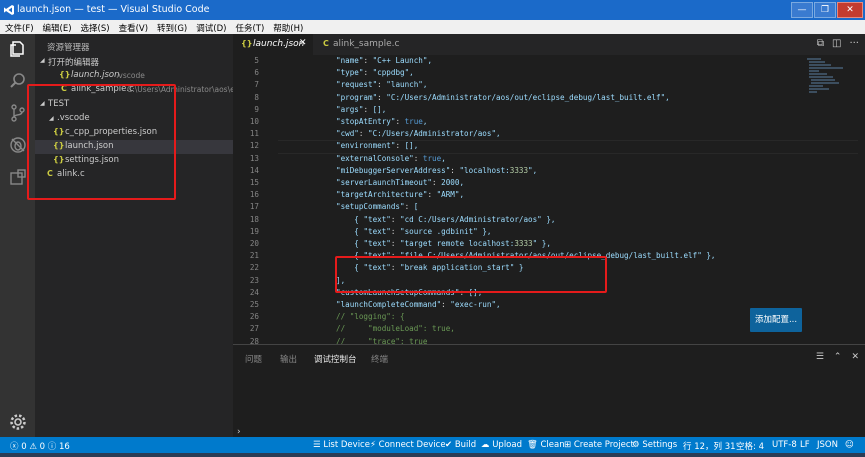  I want to click on close-panel-icon: ✕, so click(855, 357).